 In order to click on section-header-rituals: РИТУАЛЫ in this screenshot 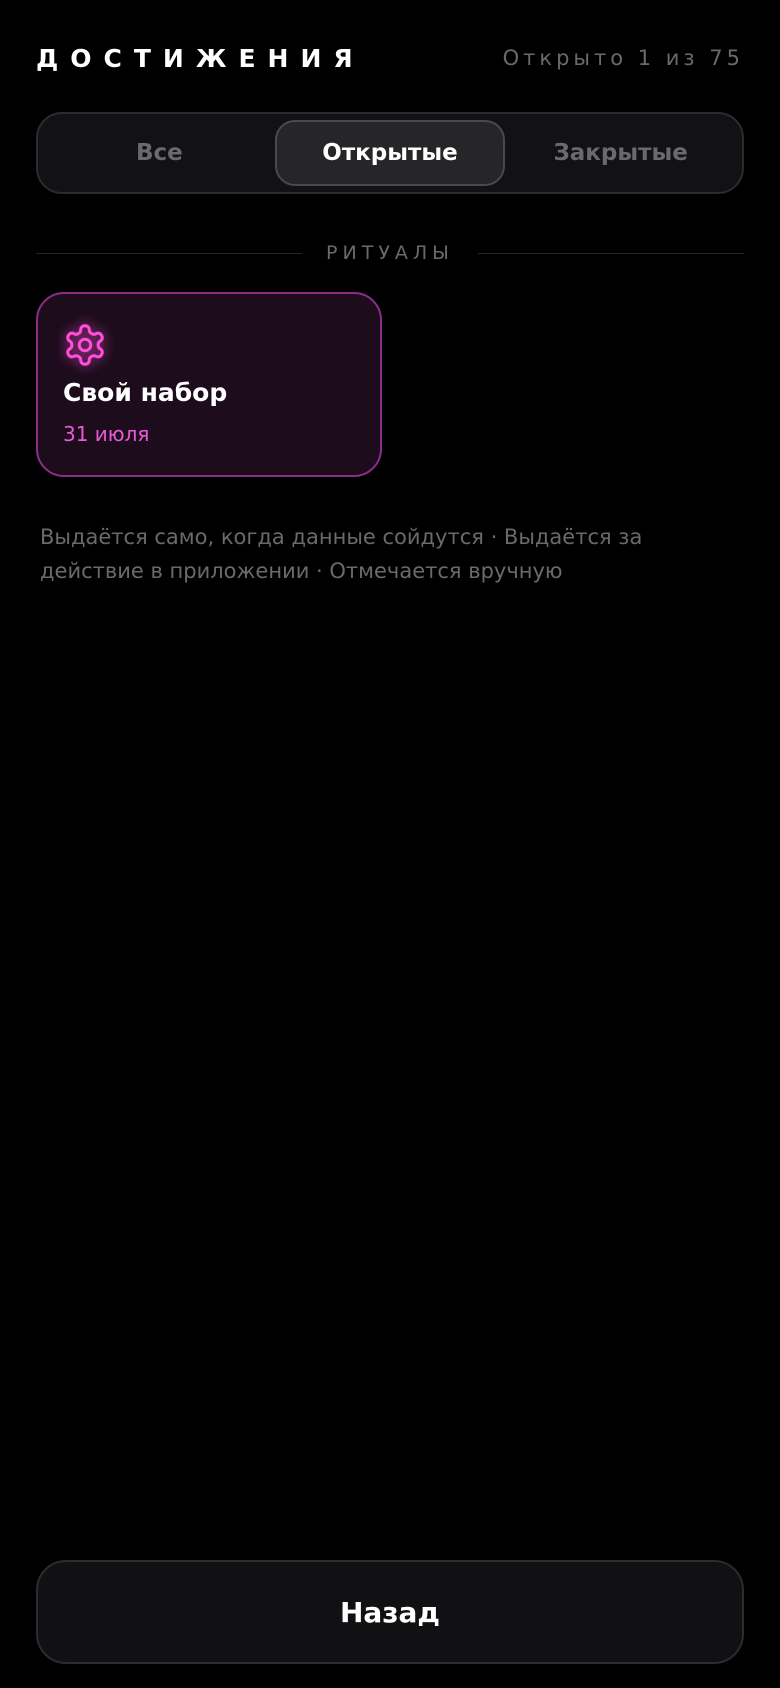, I will do `click(390, 253)`.